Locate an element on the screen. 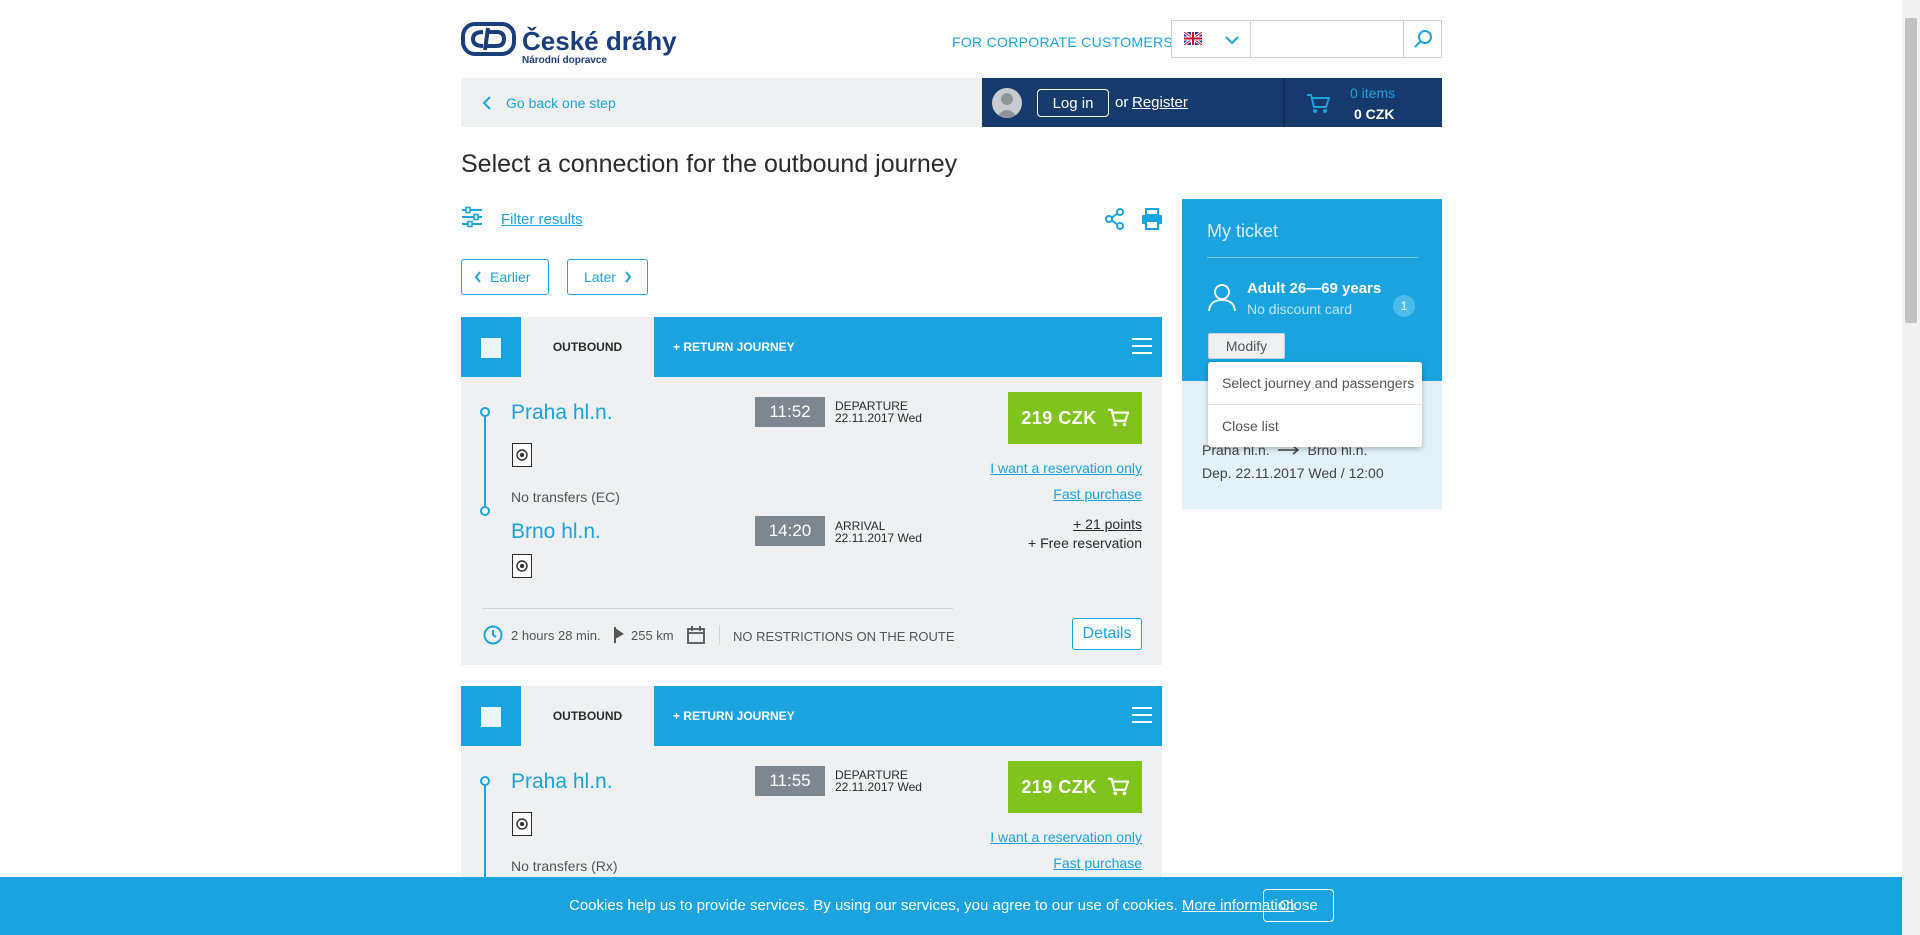 The image size is (1920, 935). cookie-close-button: Close is located at coordinates (1298, 905).